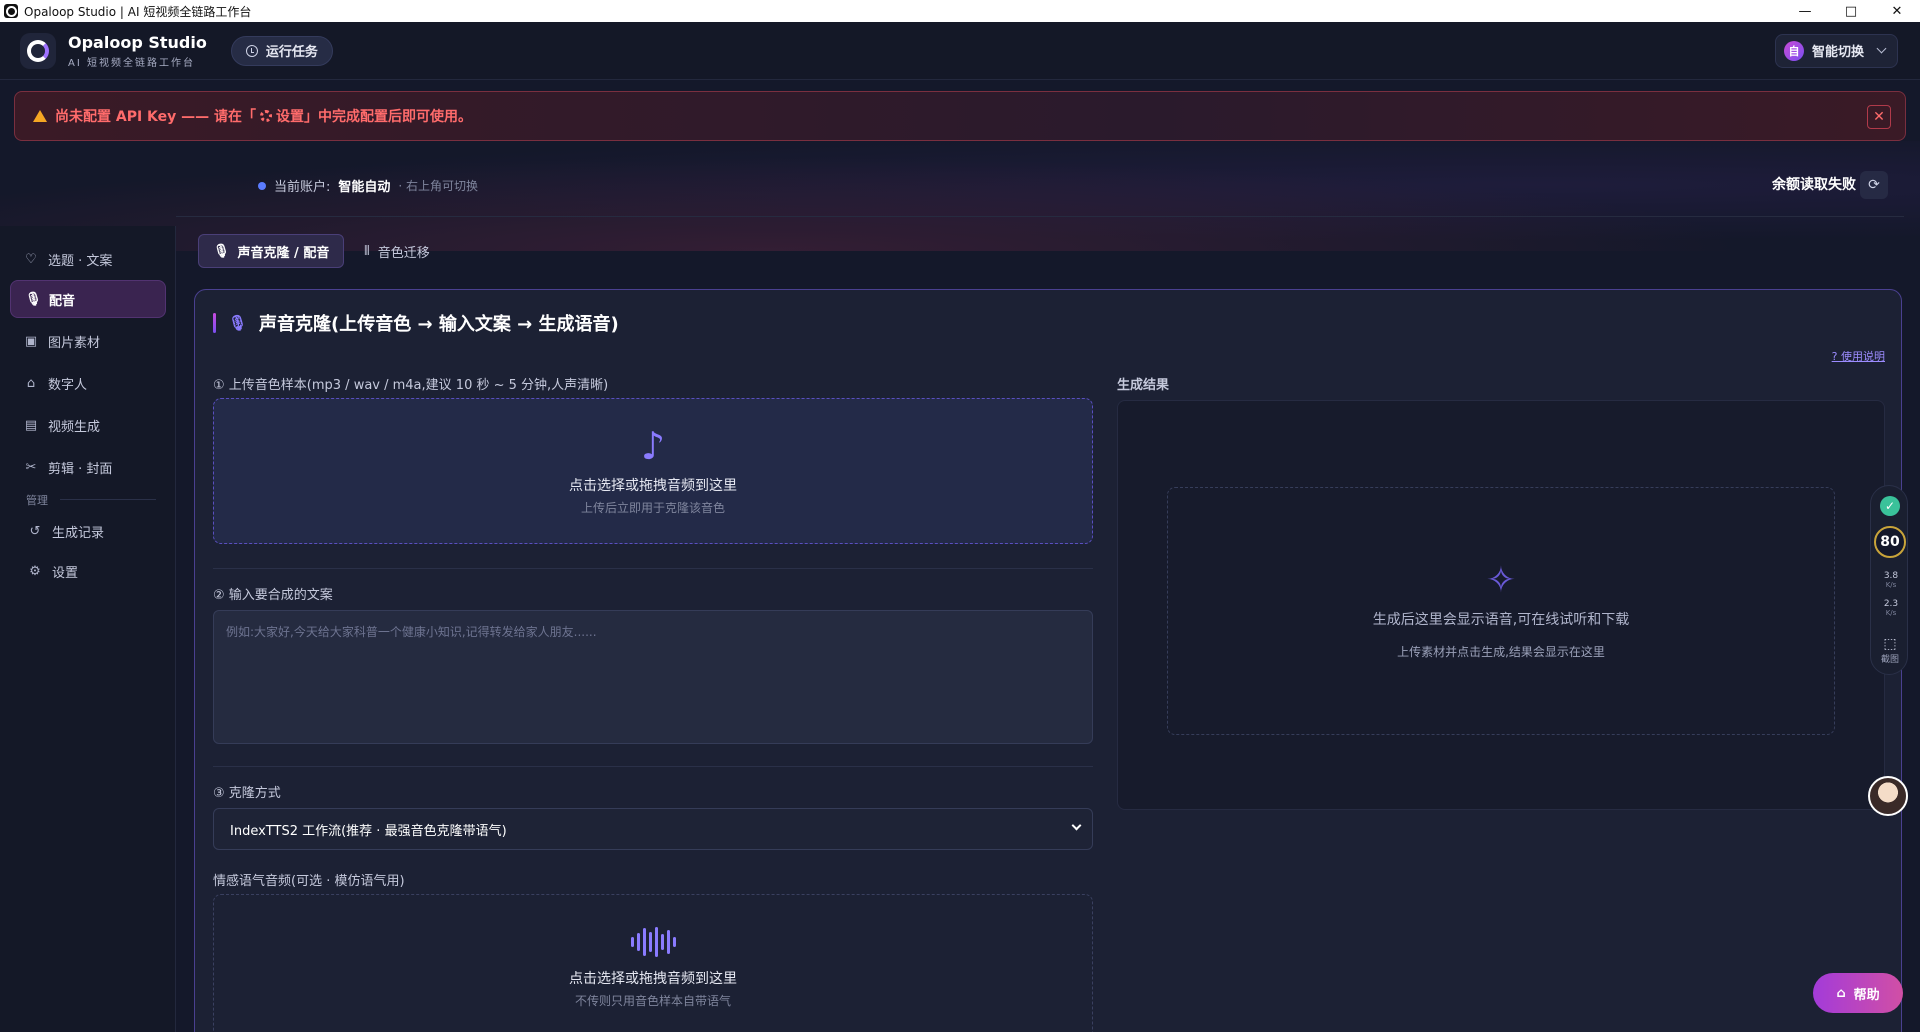 The height and width of the screenshot is (1032, 1920). Describe the element at coordinates (35, 531) in the screenshot. I see `history-icon: ↺` at that location.